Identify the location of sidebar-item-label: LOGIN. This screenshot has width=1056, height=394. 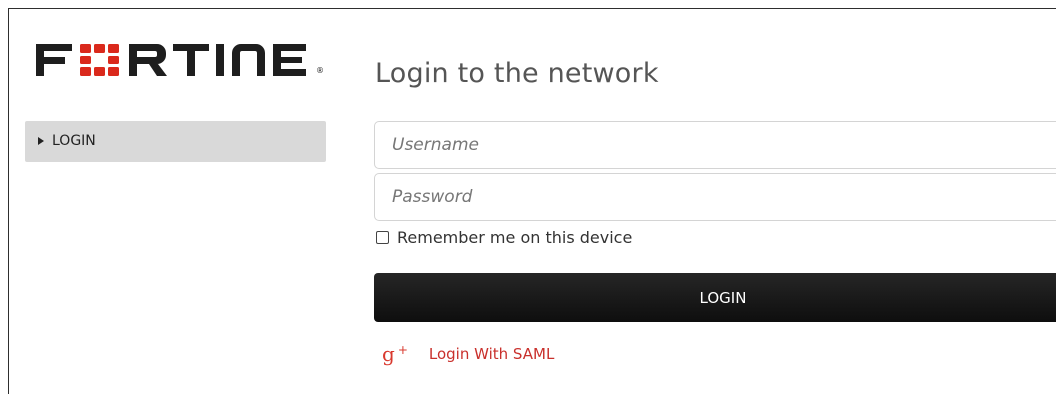
(74, 140).